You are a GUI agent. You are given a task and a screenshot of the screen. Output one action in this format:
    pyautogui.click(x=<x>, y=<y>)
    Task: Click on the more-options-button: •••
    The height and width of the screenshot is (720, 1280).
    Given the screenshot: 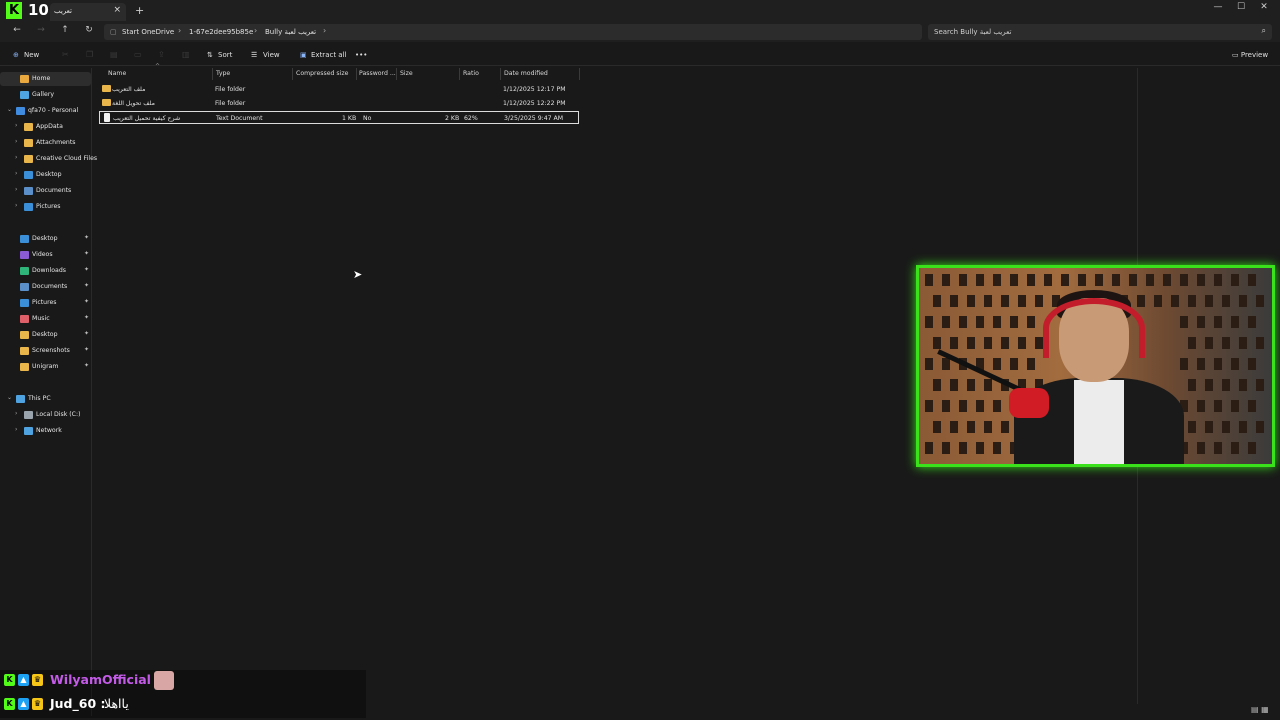 What is the action you would take?
    pyautogui.click(x=361, y=55)
    